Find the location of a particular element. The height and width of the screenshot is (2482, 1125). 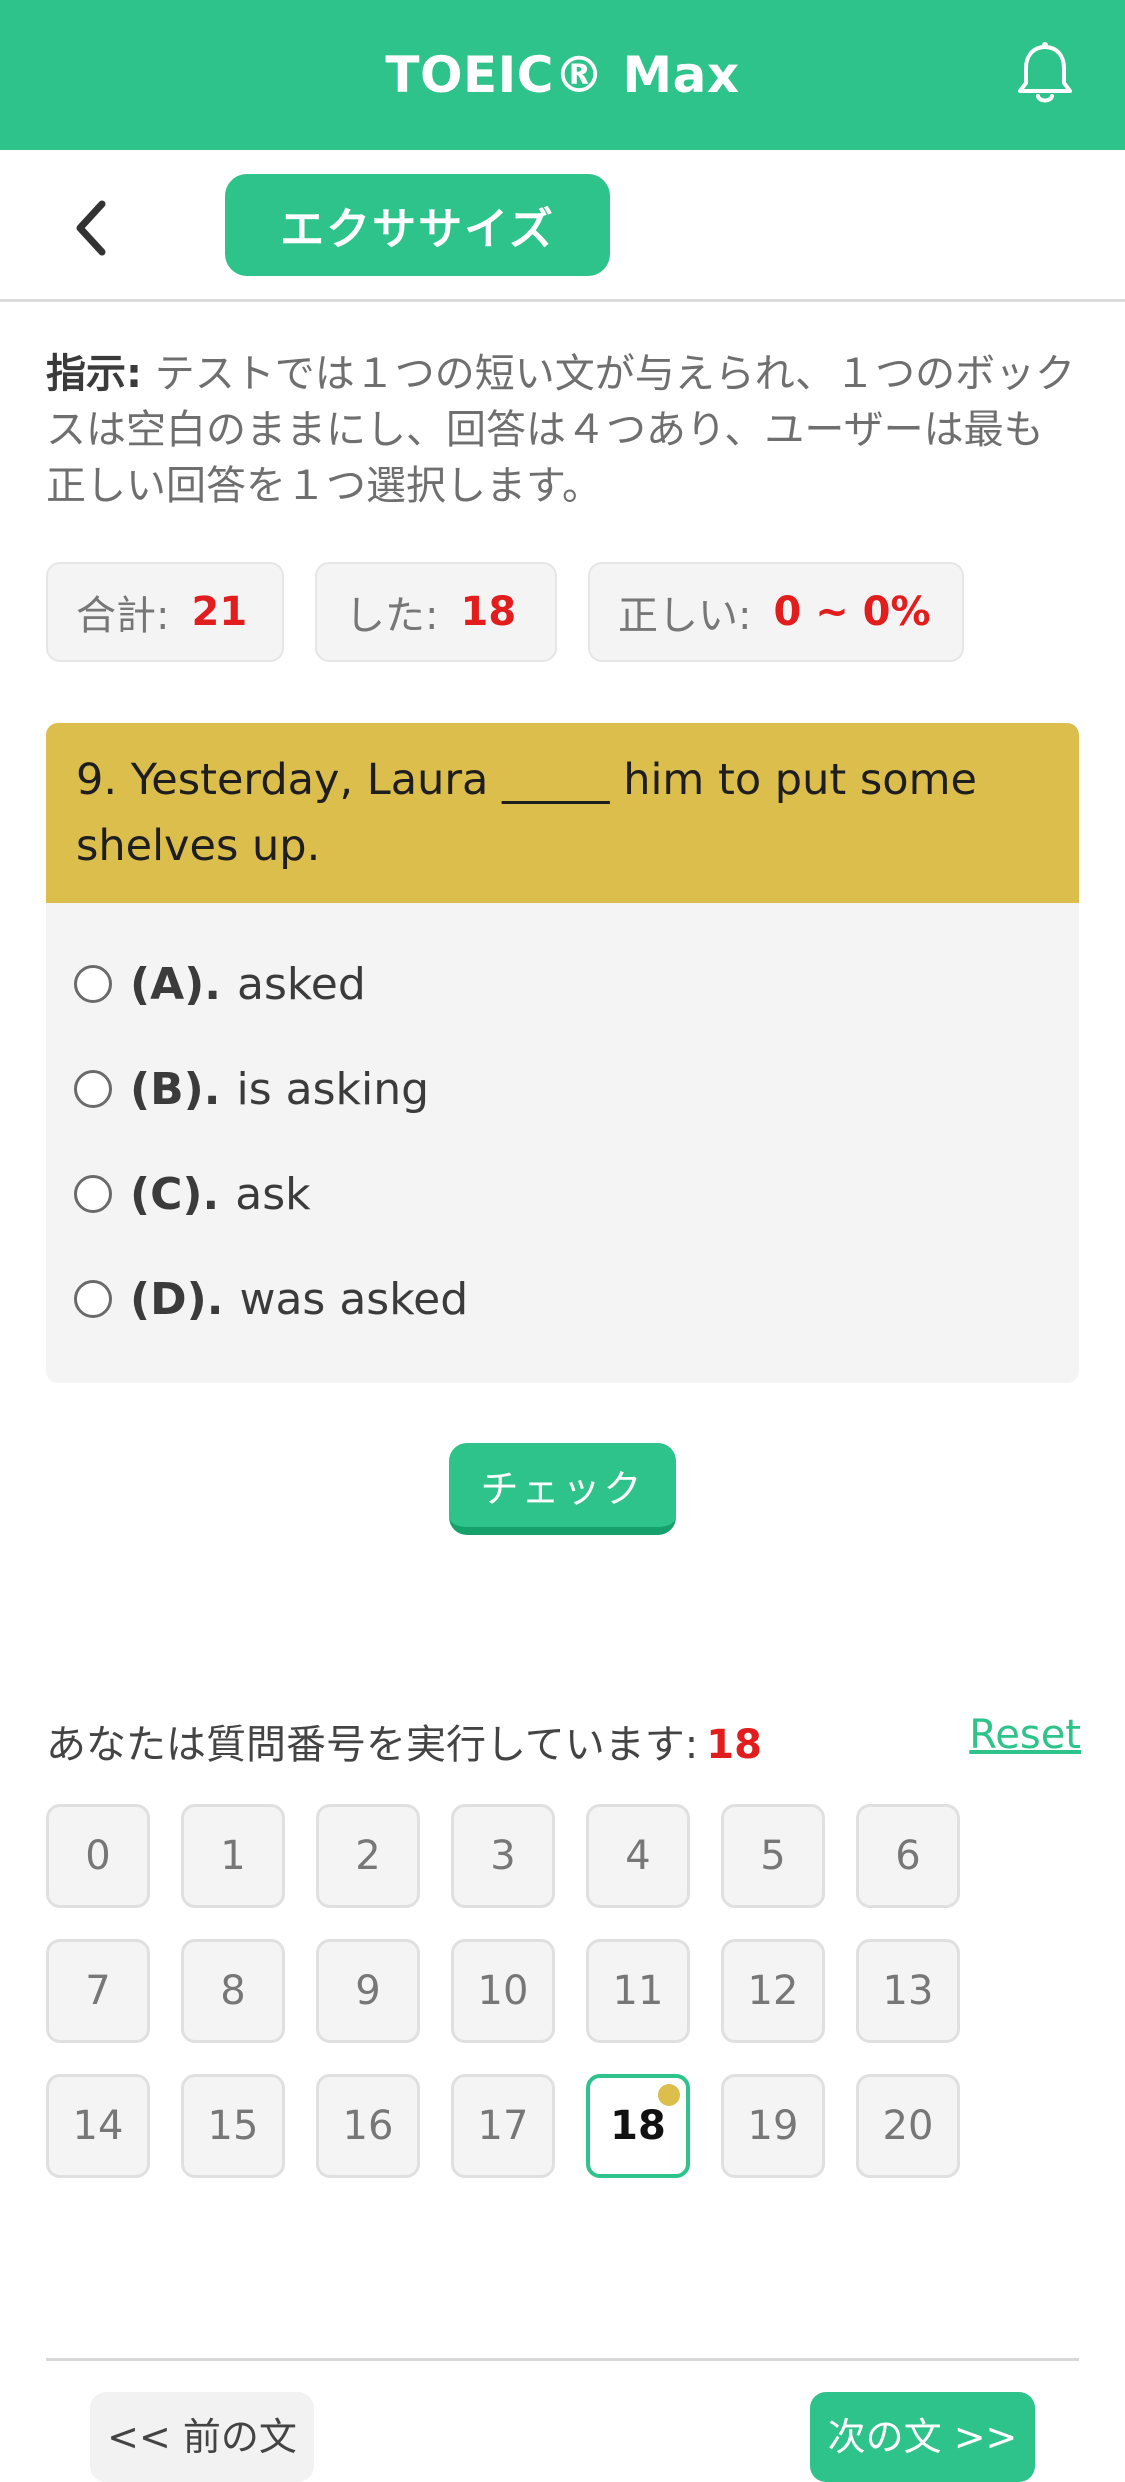

question-number-9: 9 is located at coordinates (368, 1991).